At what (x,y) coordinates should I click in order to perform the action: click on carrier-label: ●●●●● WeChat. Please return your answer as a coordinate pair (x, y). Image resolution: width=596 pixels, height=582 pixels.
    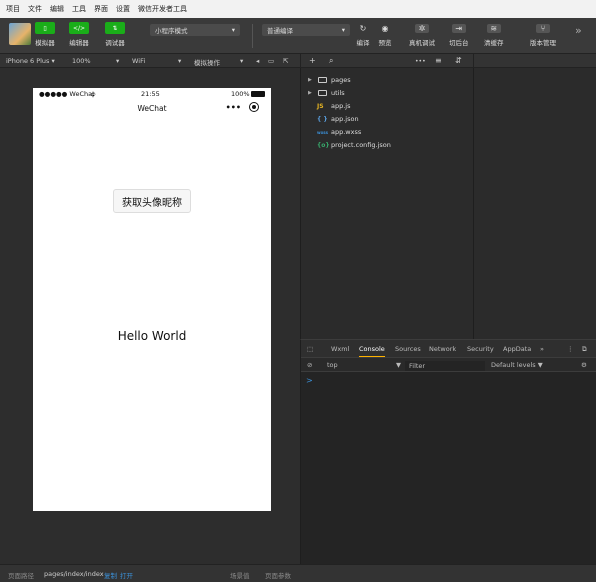
    Looking at the image, I should click on (67, 94).